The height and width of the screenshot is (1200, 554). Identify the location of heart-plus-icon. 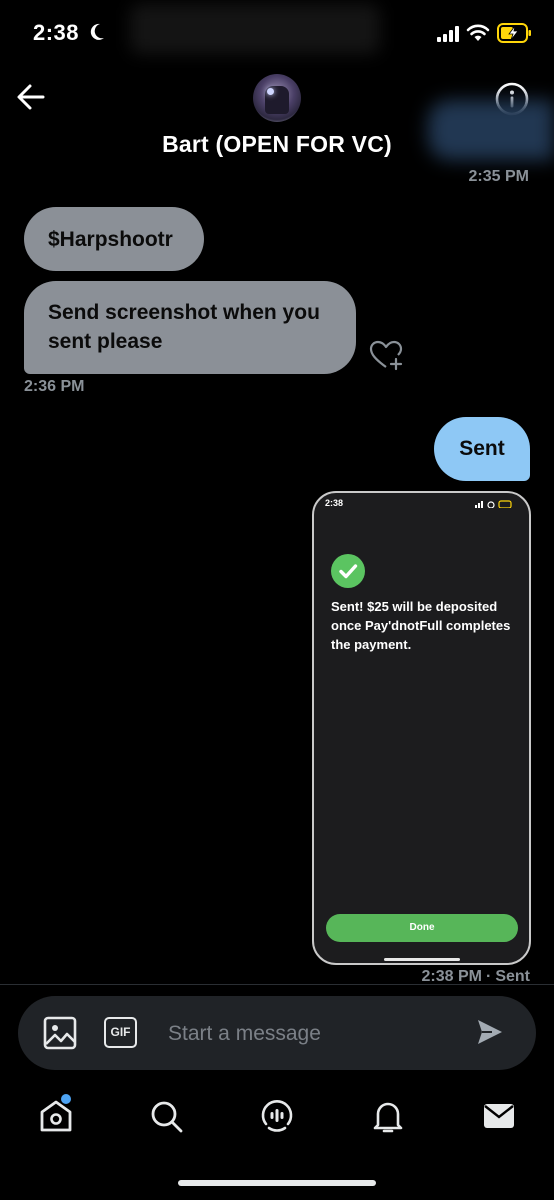
(386, 356).